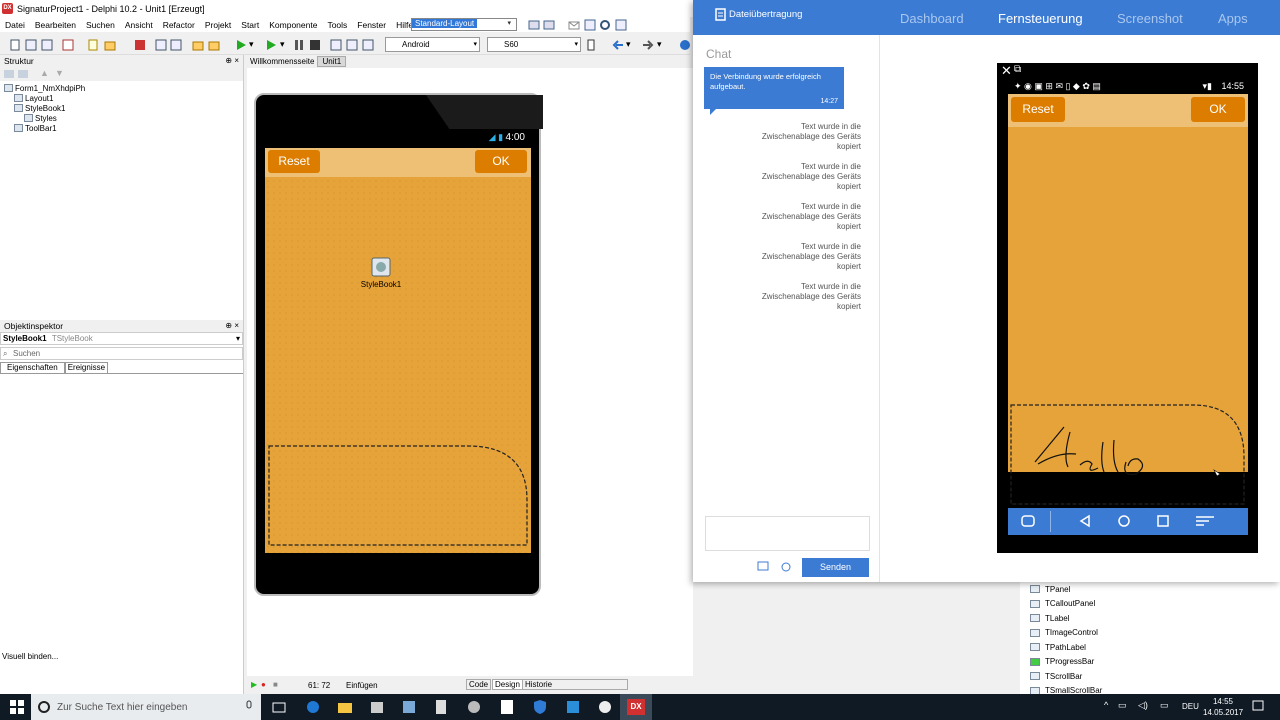 The width and height of the screenshot is (1280, 720). What do you see at coordinates (214, 45) in the screenshot?
I see `remove-file-icon` at bounding box center [214, 45].